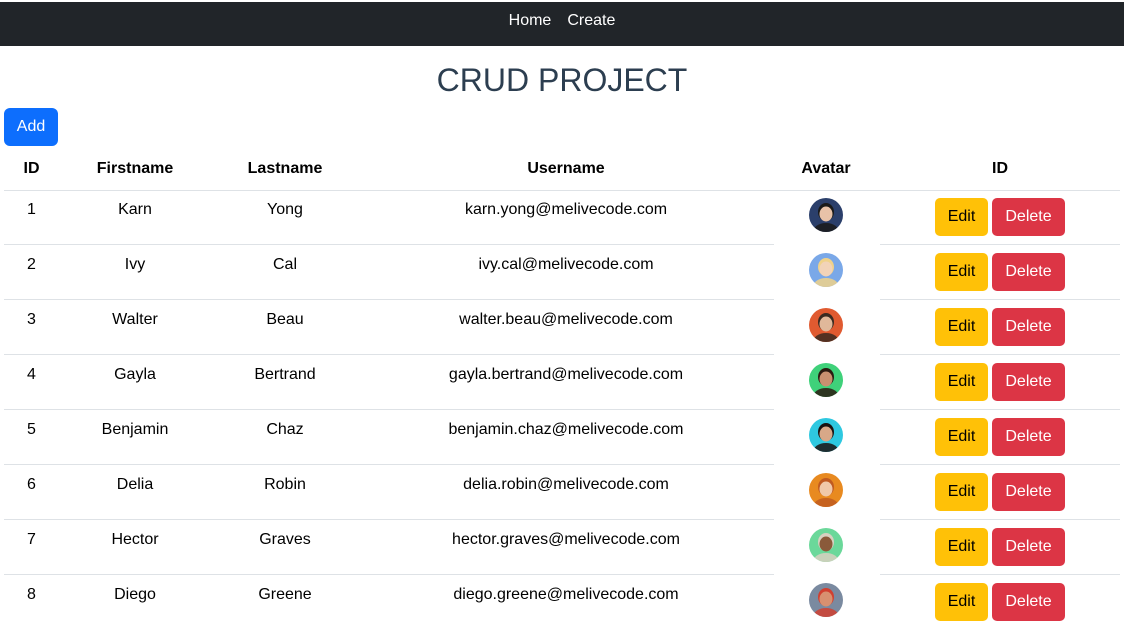 Image resolution: width=1124 pixels, height=630 pixels. I want to click on cell-username: karn.yong@melivecode.com, so click(566, 209).